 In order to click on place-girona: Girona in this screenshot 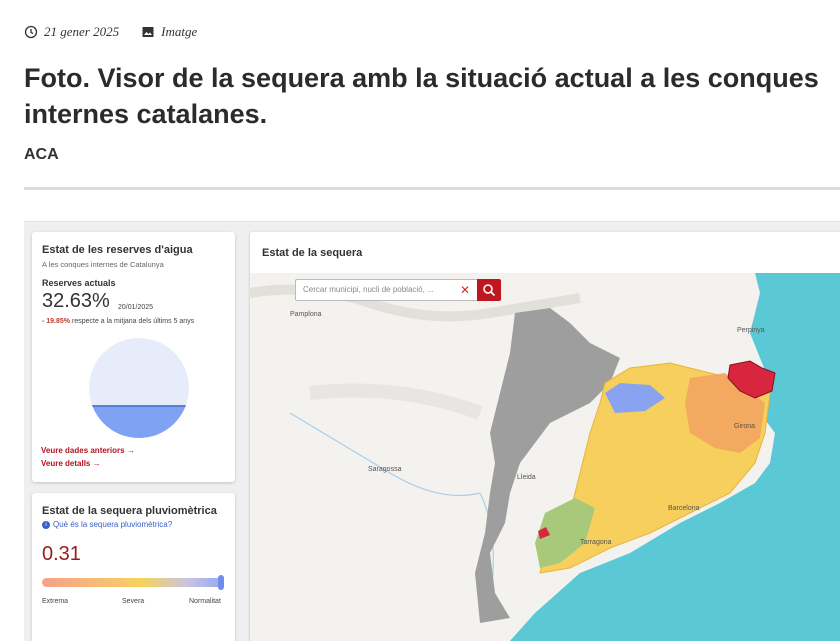, I will do `click(745, 426)`.